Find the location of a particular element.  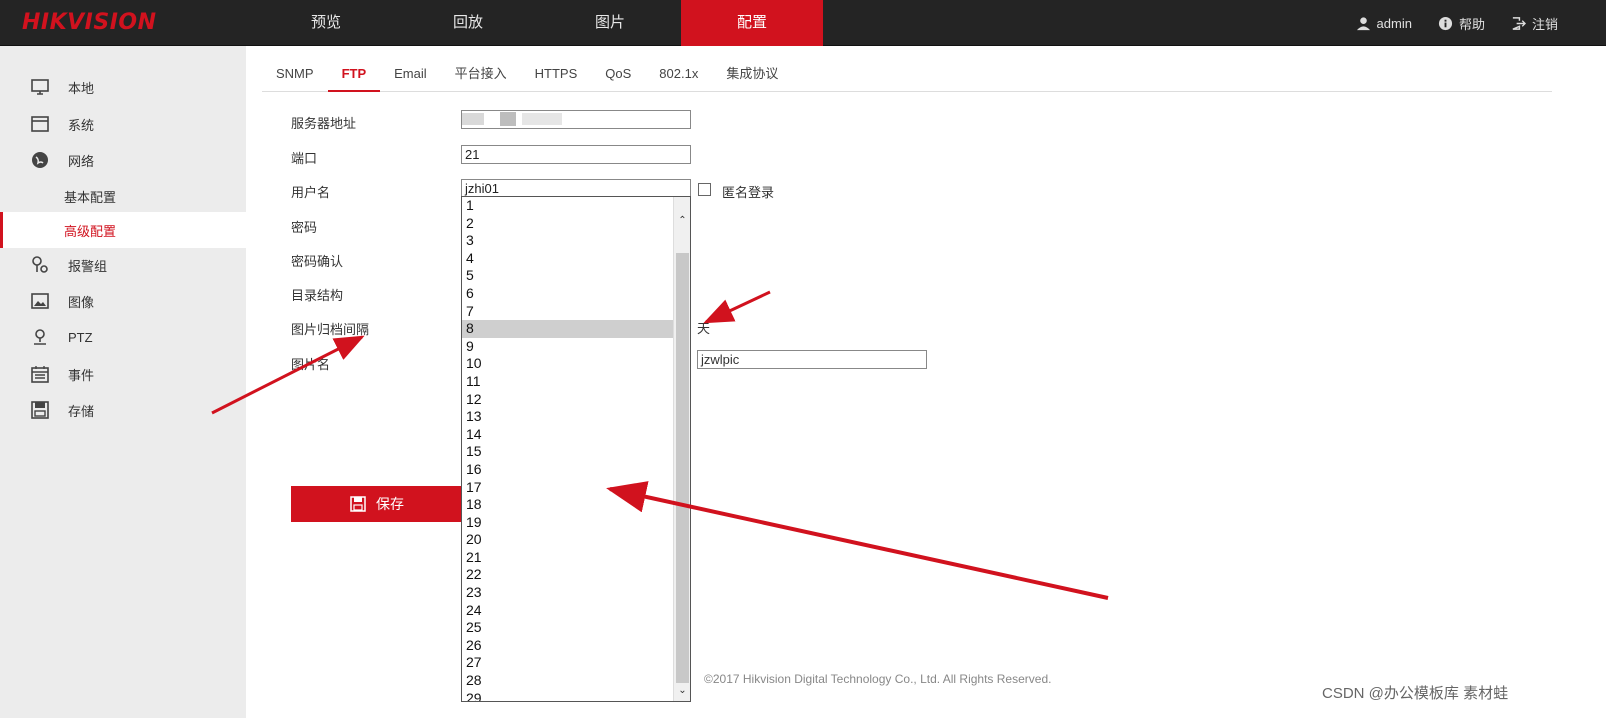

dropdown-option: 16 is located at coordinates (568, 470).